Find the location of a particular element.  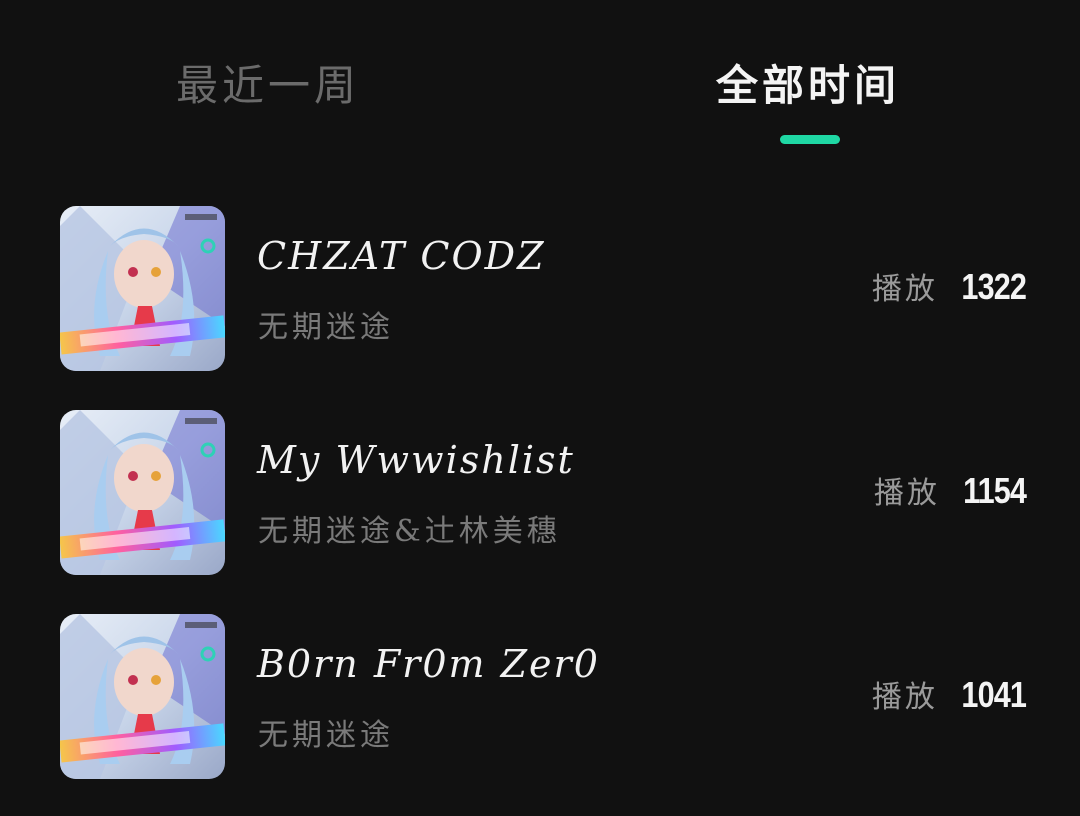

play-count-value: 1322 is located at coordinates (994, 286).